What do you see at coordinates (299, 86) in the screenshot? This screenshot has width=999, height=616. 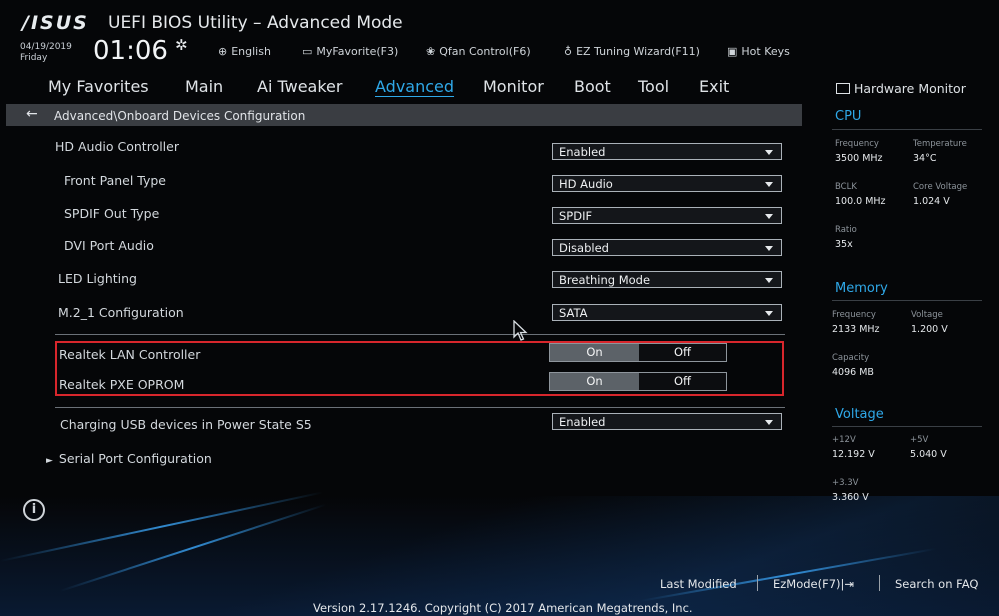 I see `tab-ai-tweaker: Ai Tweaker` at bounding box center [299, 86].